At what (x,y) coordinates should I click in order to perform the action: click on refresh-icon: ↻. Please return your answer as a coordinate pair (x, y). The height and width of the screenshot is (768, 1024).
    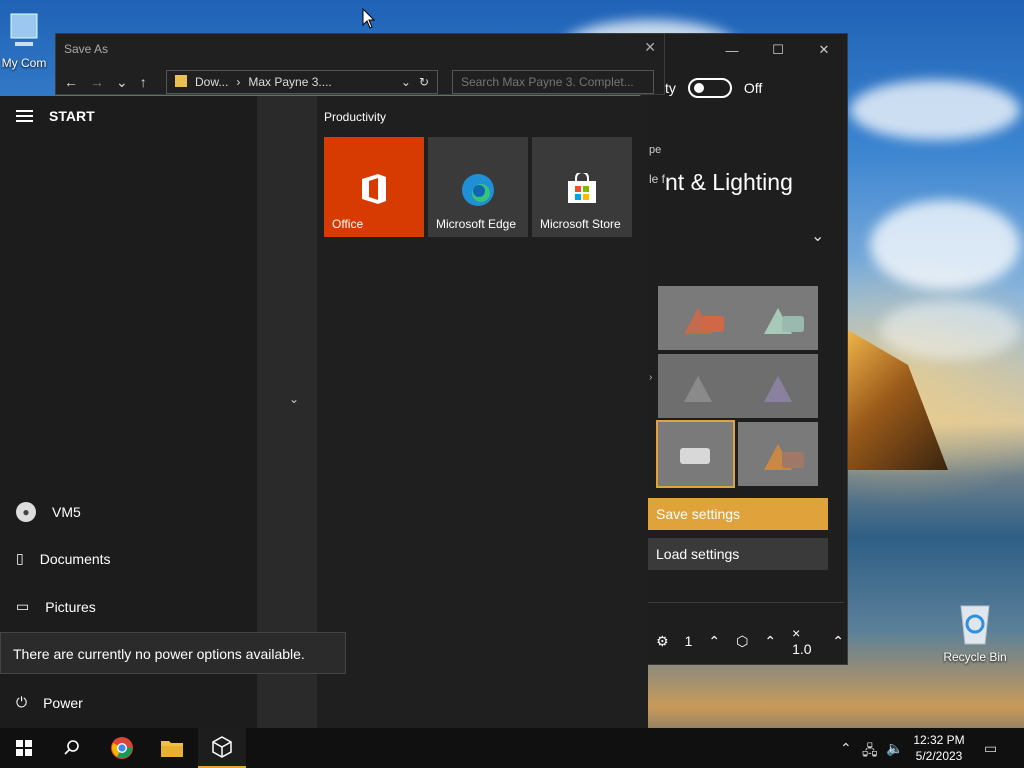
    Looking at the image, I should click on (424, 82).